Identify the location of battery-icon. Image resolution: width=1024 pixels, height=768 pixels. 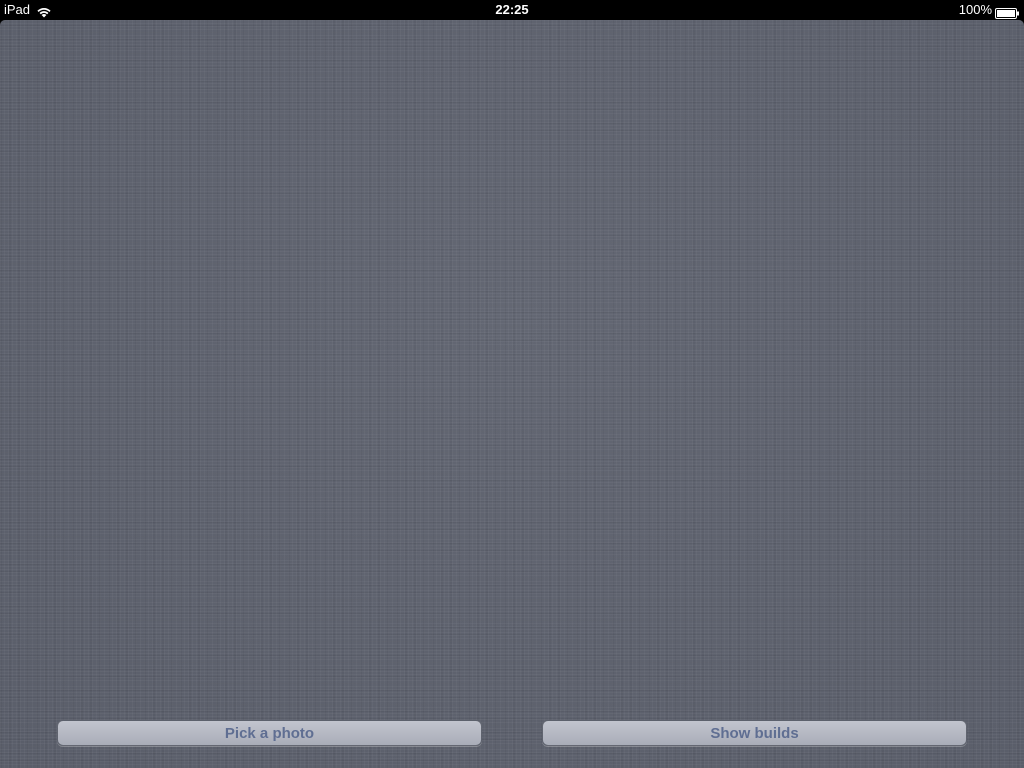
(1007, 12).